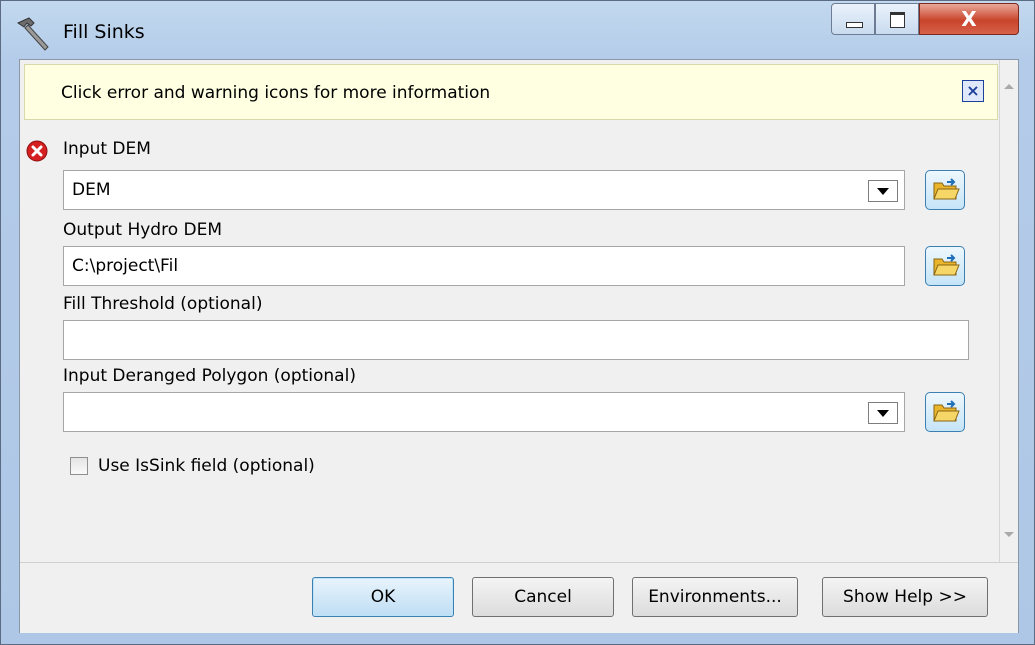 This screenshot has width=1035, height=645. Describe the element at coordinates (853, 19) in the screenshot. I see `minimize-button` at that location.